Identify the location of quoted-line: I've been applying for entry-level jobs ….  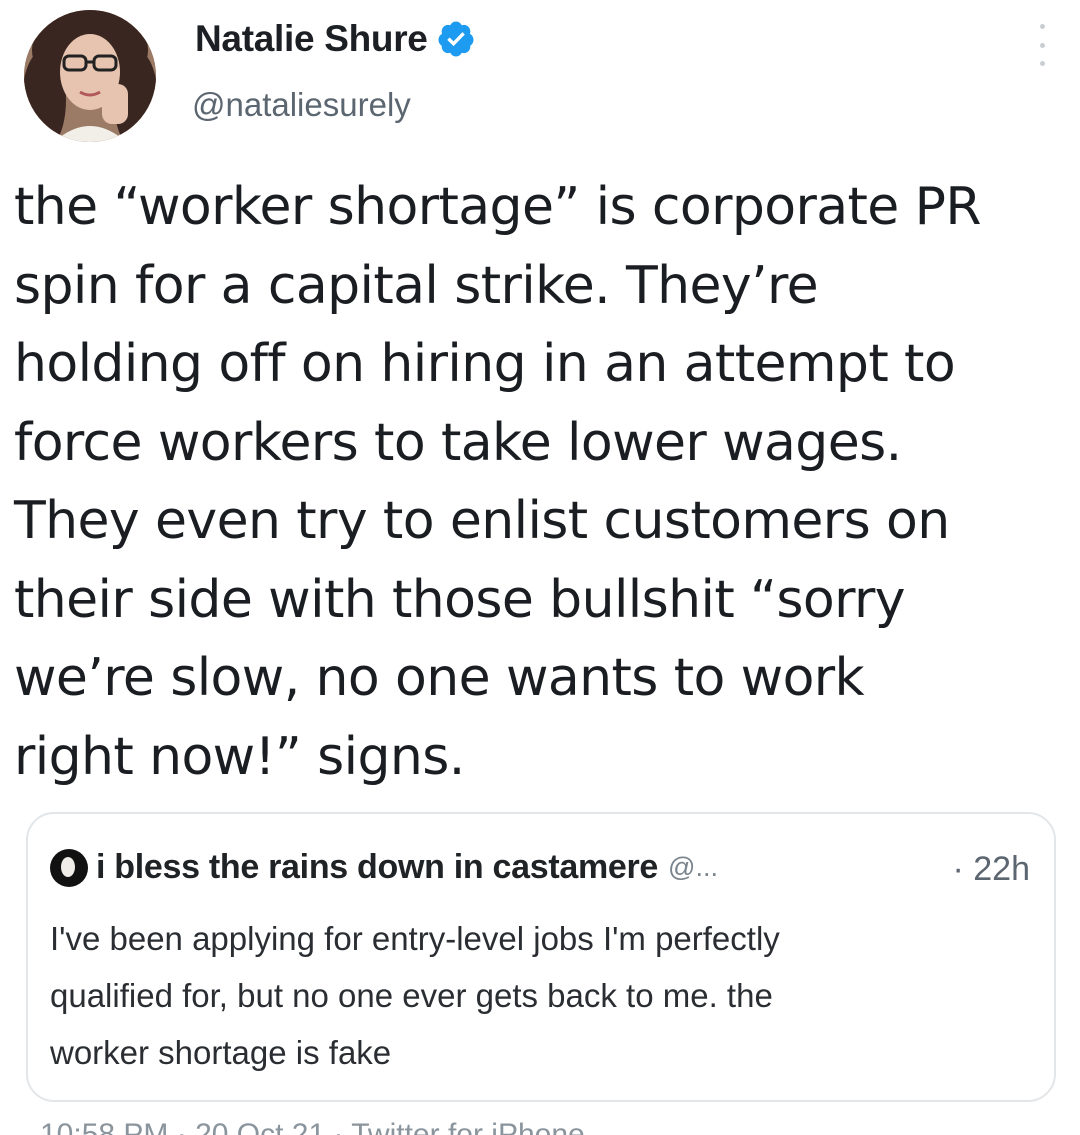
(415, 938).